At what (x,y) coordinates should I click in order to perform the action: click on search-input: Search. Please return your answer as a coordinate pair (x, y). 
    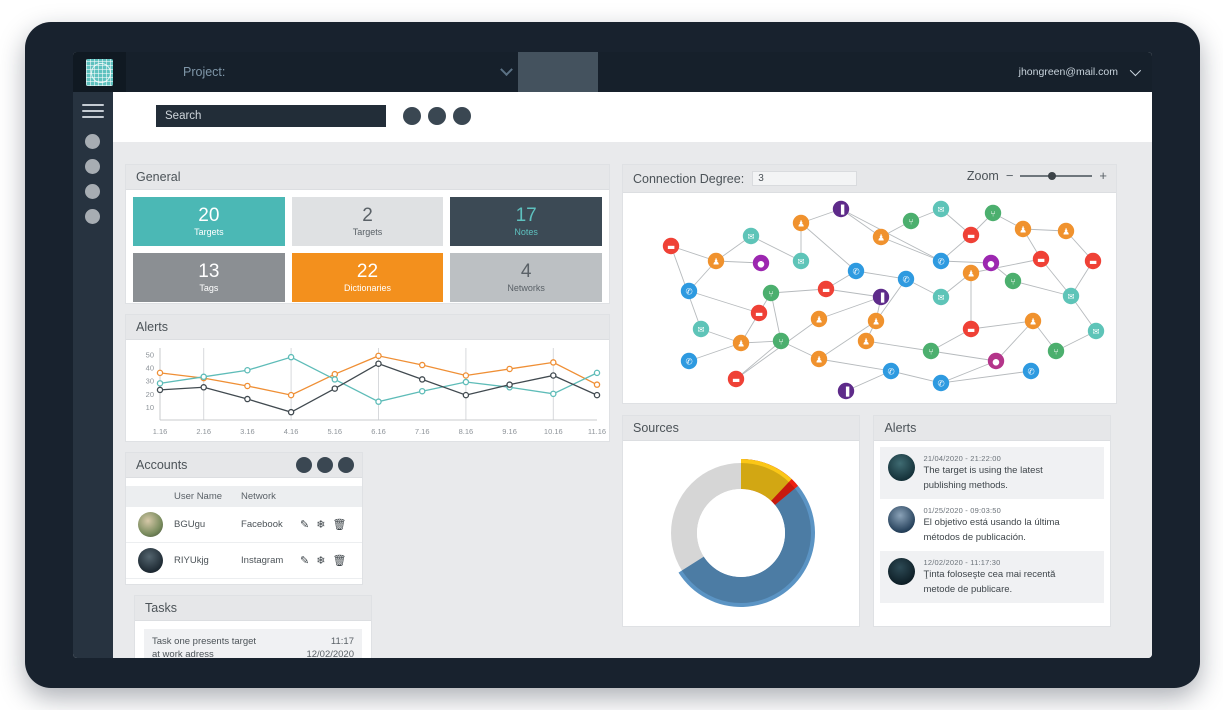
    Looking at the image, I should click on (271, 116).